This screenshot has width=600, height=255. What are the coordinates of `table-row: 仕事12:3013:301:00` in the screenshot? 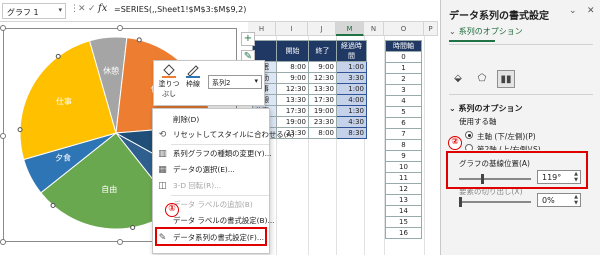 It's located at (309, 89).